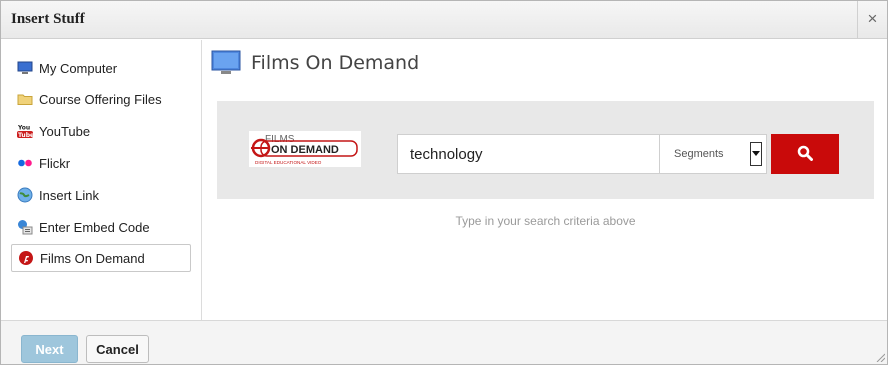 This screenshot has width=888, height=365. Describe the element at coordinates (117, 349) in the screenshot. I see `cancel-button: Cancel` at that location.